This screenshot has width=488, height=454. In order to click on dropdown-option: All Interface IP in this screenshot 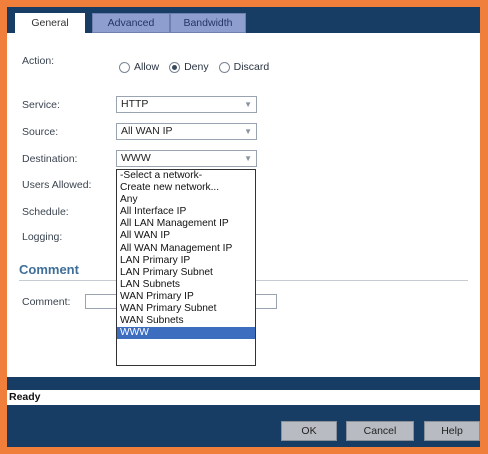, I will do `click(186, 212)`.